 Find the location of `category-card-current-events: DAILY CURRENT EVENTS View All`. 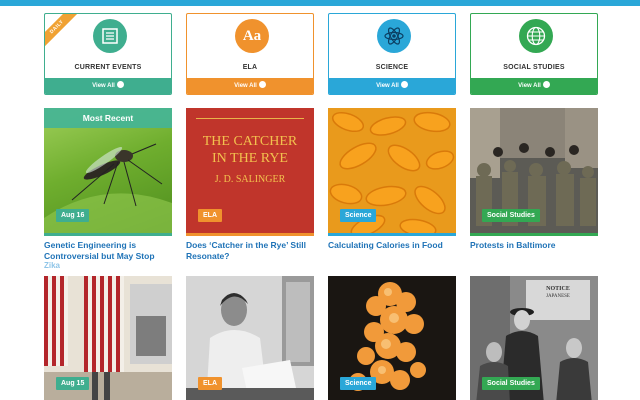

category-card-current-events: DAILY CURRENT EVENTS View All is located at coordinates (108, 54).